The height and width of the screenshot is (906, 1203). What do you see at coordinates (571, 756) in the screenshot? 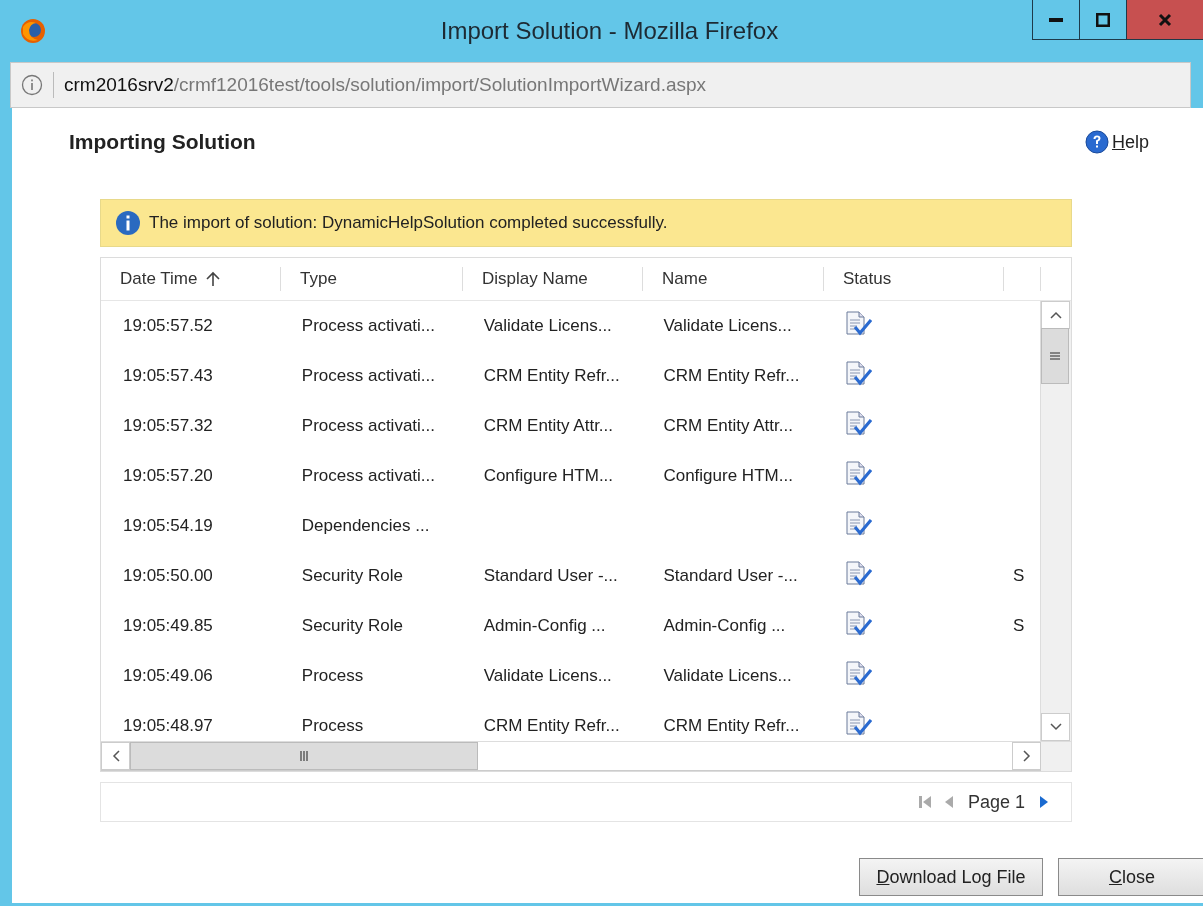
I see `horizontal-scrollbar` at bounding box center [571, 756].